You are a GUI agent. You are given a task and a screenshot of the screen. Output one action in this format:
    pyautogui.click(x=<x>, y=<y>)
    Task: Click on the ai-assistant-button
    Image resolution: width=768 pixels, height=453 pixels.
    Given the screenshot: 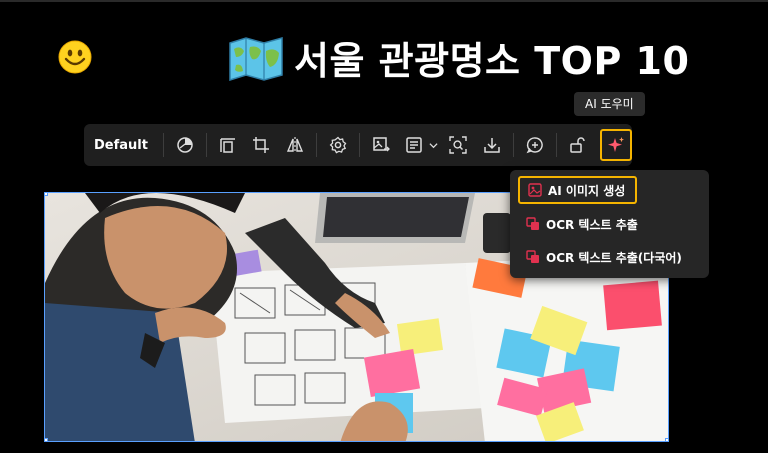 What is the action you would take?
    pyautogui.click(x=616, y=145)
    